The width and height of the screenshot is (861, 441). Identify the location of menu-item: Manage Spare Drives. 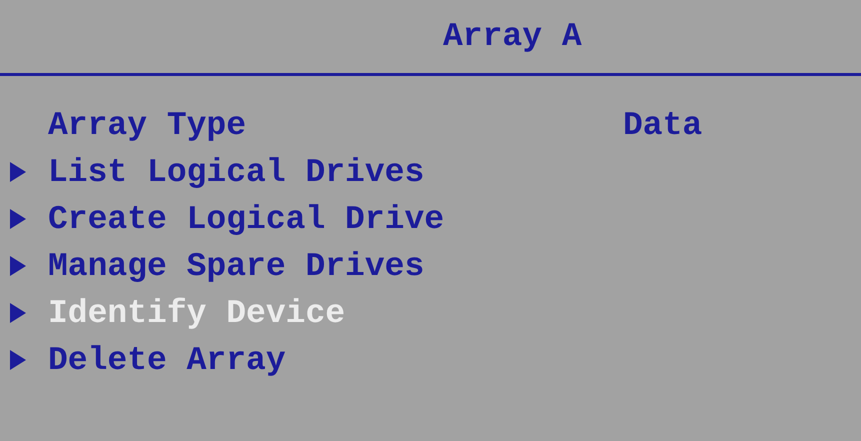
(236, 266).